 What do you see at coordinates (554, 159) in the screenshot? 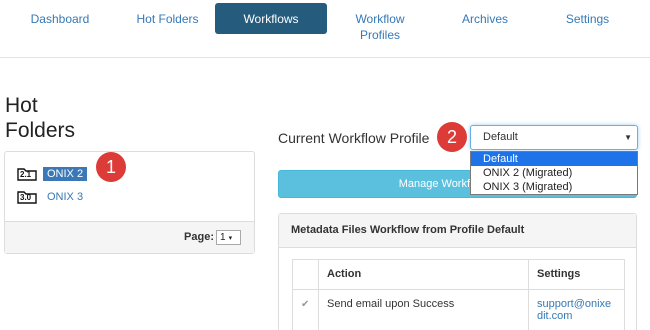
I see `dropdown-option-default: Default` at bounding box center [554, 159].